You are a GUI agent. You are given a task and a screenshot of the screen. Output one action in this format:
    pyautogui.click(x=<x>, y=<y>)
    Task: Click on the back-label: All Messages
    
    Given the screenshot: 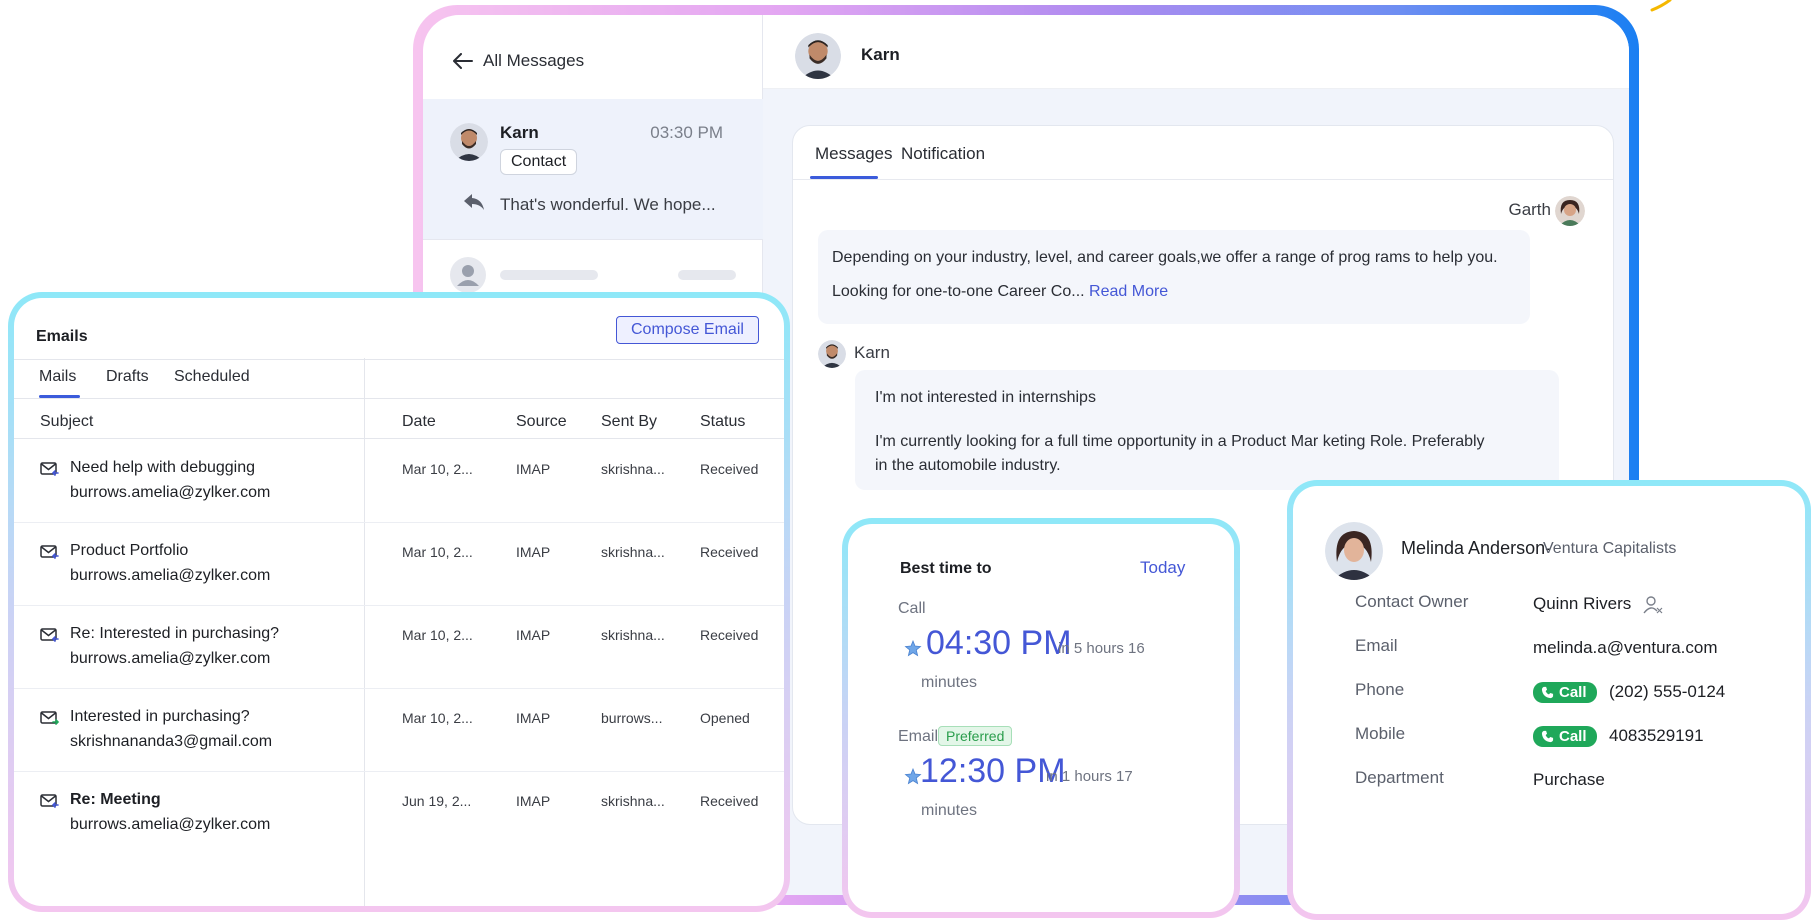 What is the action you would take?
    pyautogui.click(x=534, y=60)
    